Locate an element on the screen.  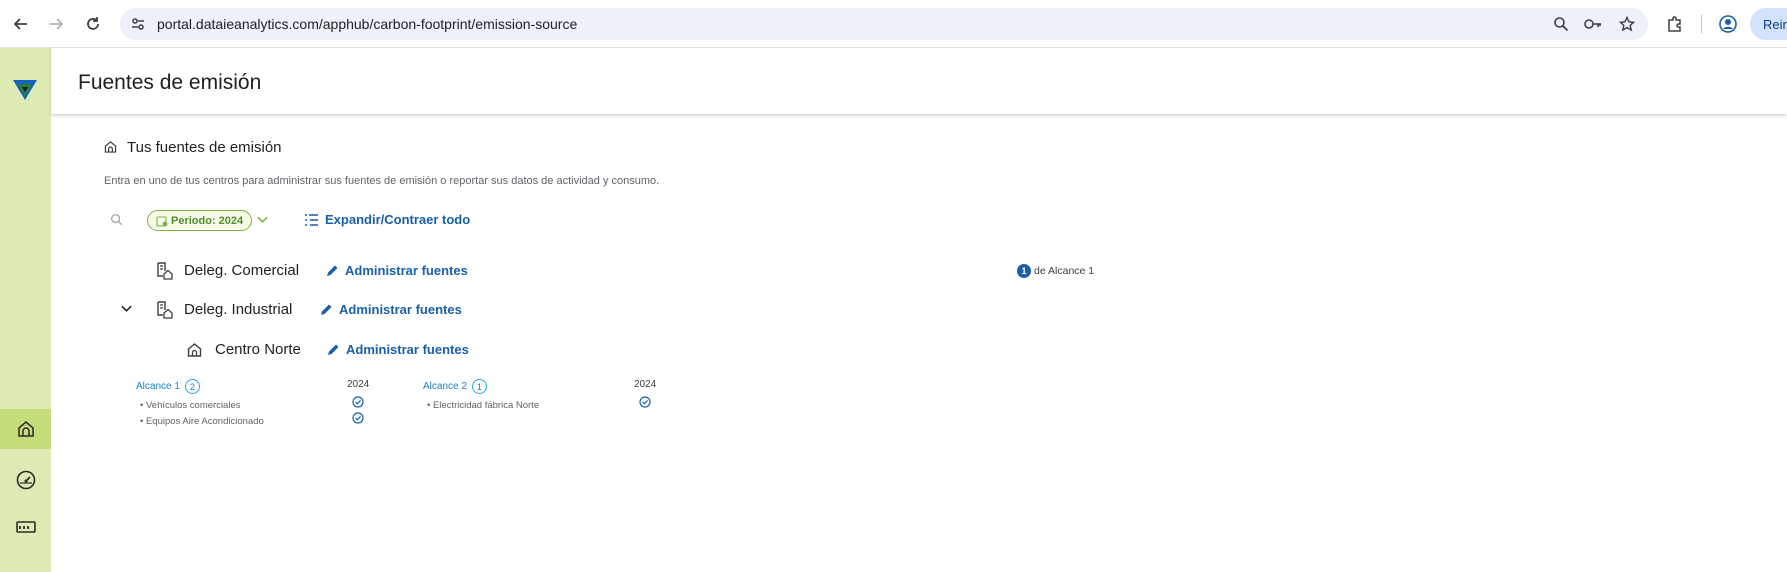
account-icon is located at coordinates (1728, 24).